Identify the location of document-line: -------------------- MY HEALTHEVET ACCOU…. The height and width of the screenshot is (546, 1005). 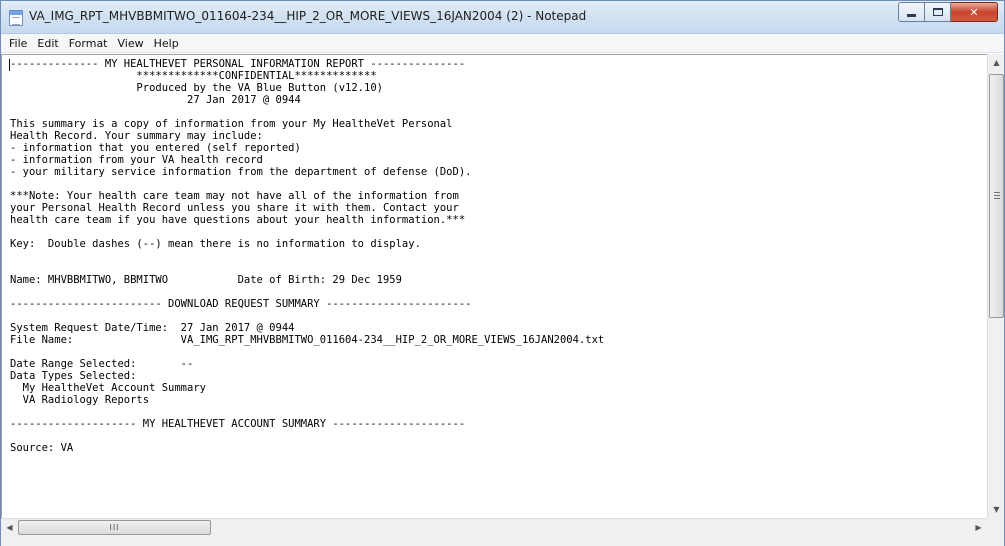
(238, 424).